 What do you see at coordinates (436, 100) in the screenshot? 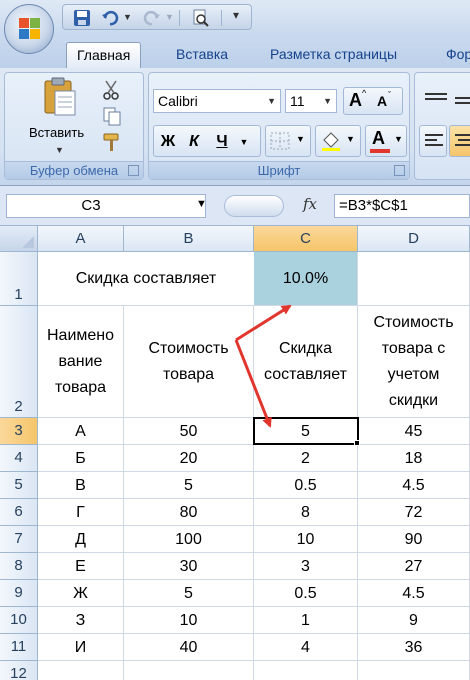
I see `align-top-icon` at bounding box center [436, 100].